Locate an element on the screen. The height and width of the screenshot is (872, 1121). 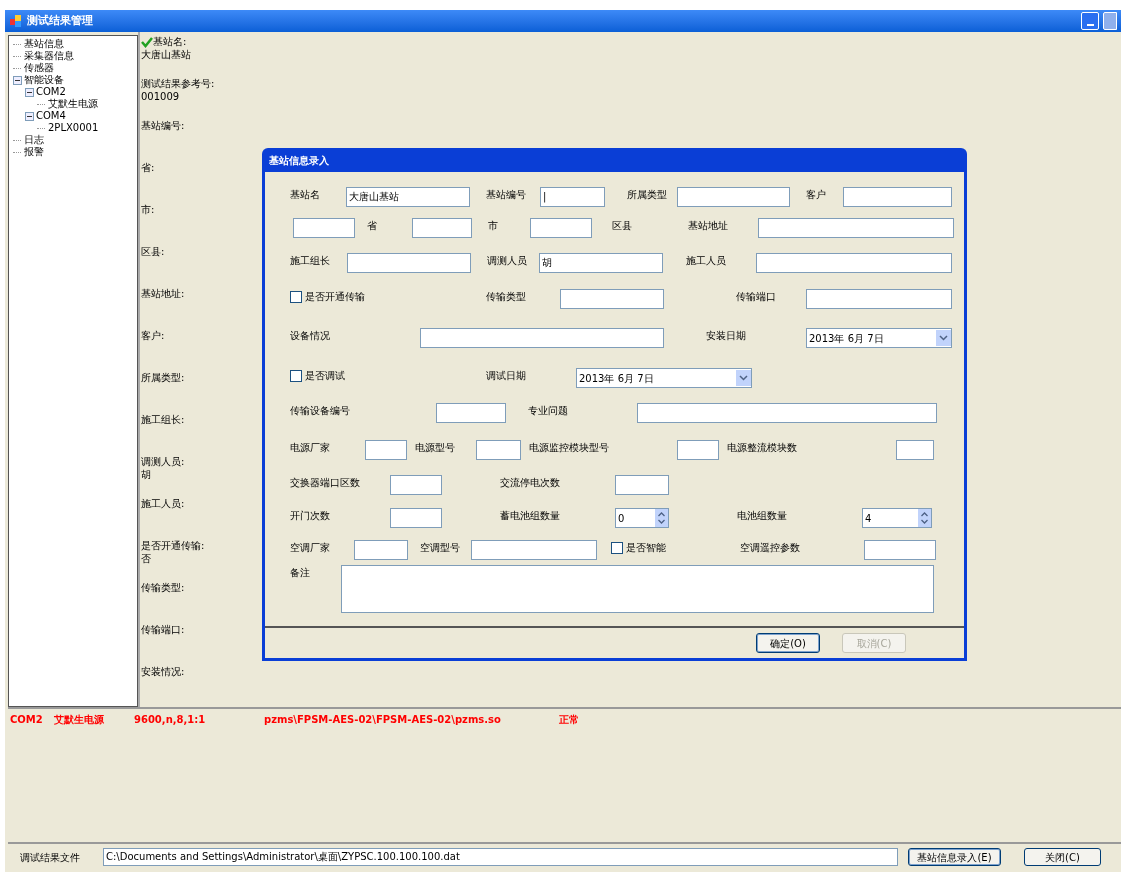
field-label: 基站地址 is located at coordinates (708, 226).